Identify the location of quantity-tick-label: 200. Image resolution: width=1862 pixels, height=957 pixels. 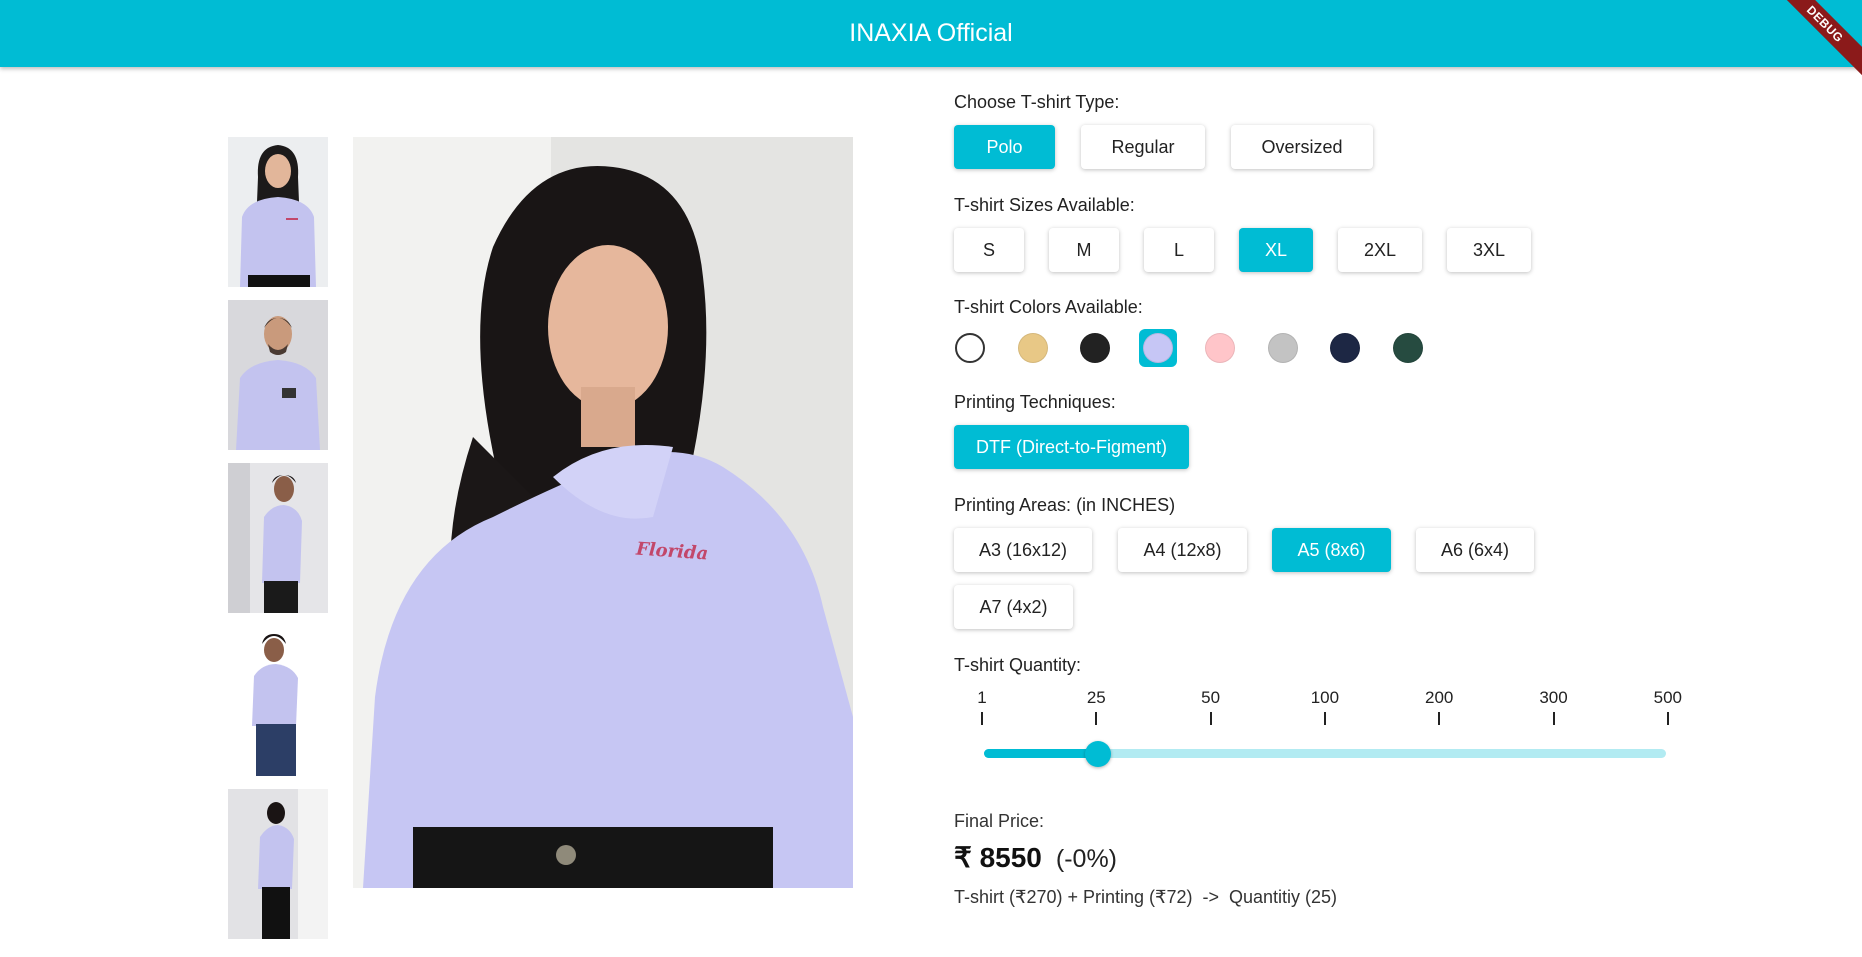
(1439, 697).